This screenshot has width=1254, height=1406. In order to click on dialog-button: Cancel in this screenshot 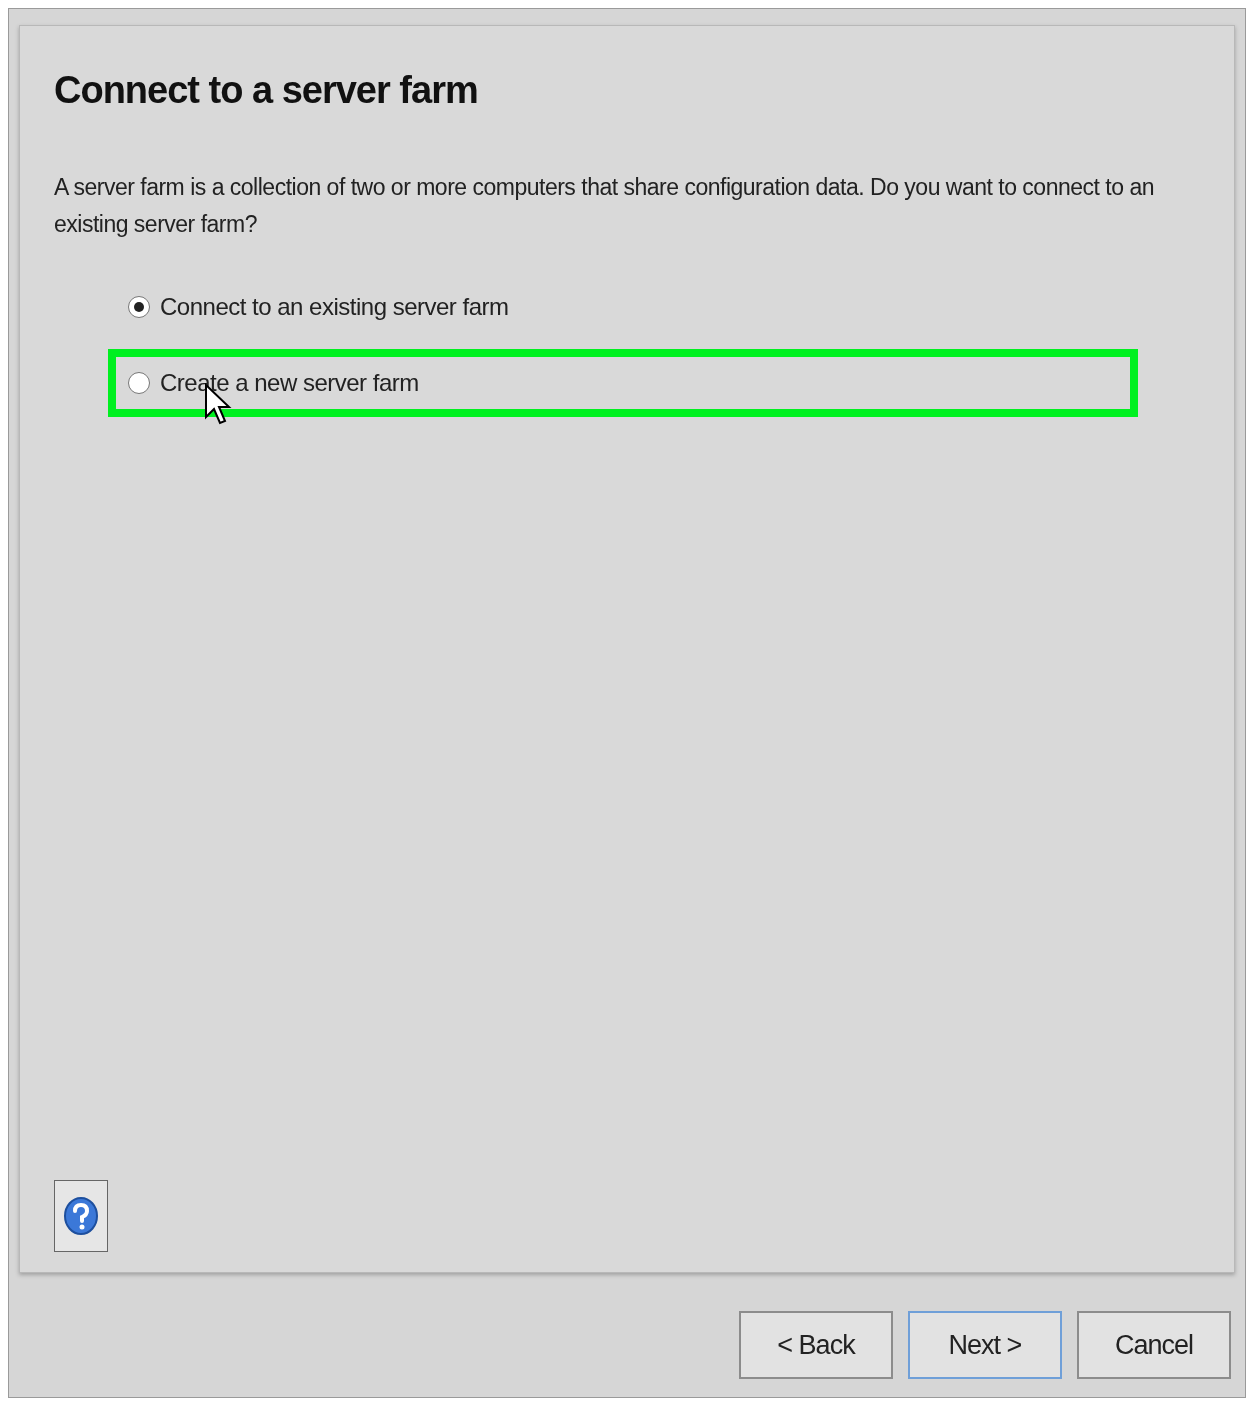, I will do `click(1154, 1345)`.